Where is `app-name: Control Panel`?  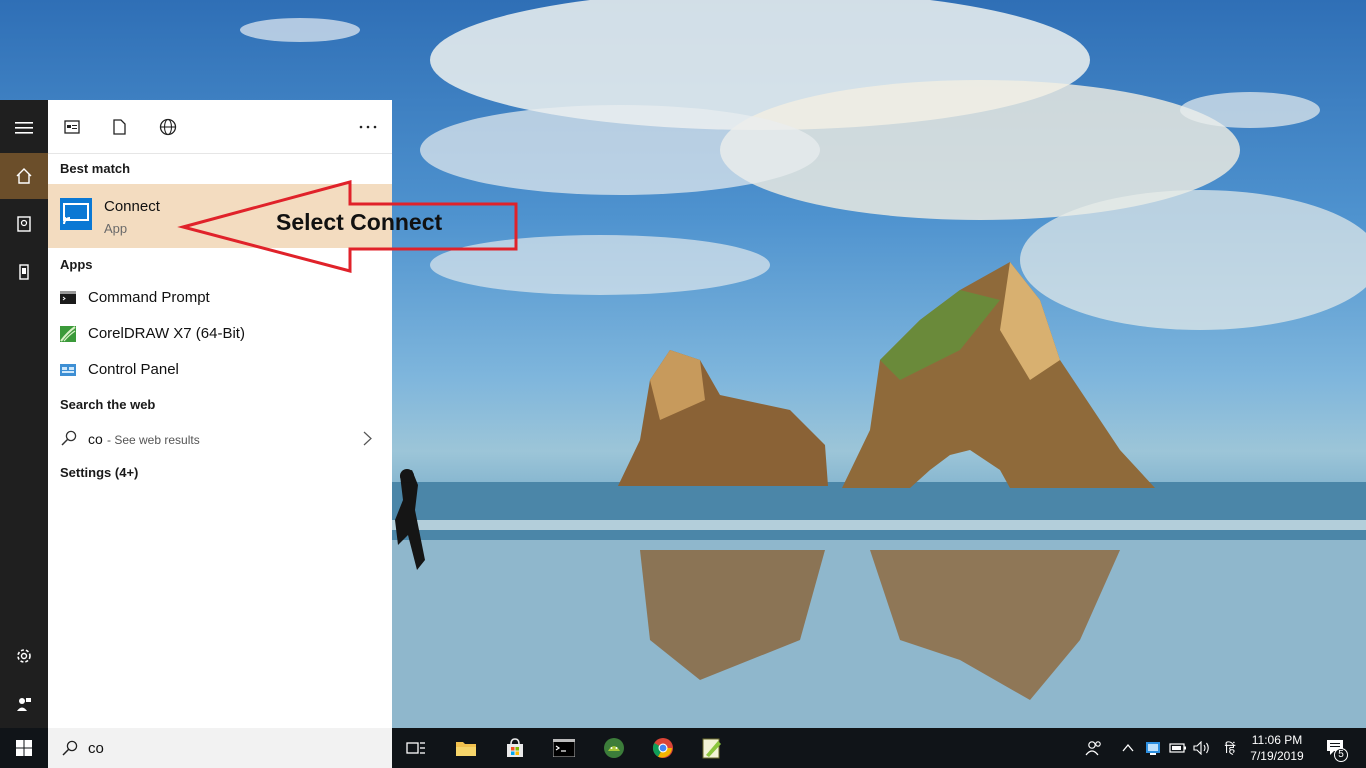
app-name: Control Panel is located at coordinates (133, 369).